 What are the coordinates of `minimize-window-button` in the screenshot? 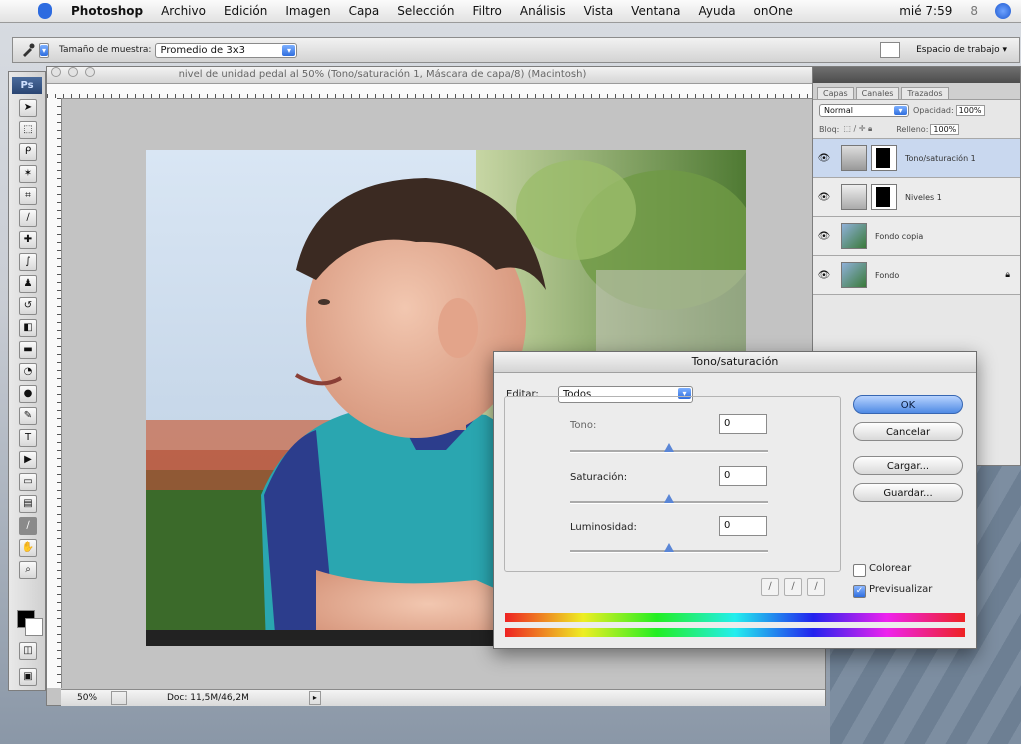 It's located at (73, 72).